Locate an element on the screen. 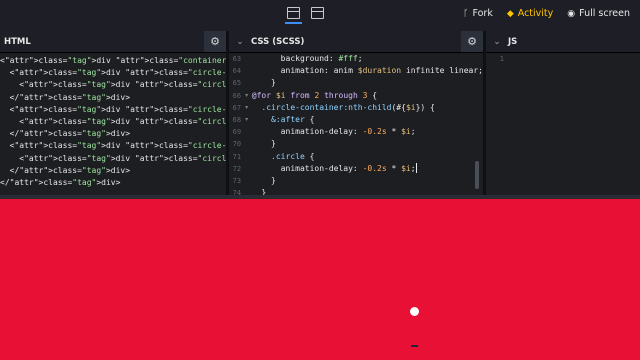  css-pane-header: ⌄ CSS (SCSS) ⚙ is located at coordinates (356, 42).